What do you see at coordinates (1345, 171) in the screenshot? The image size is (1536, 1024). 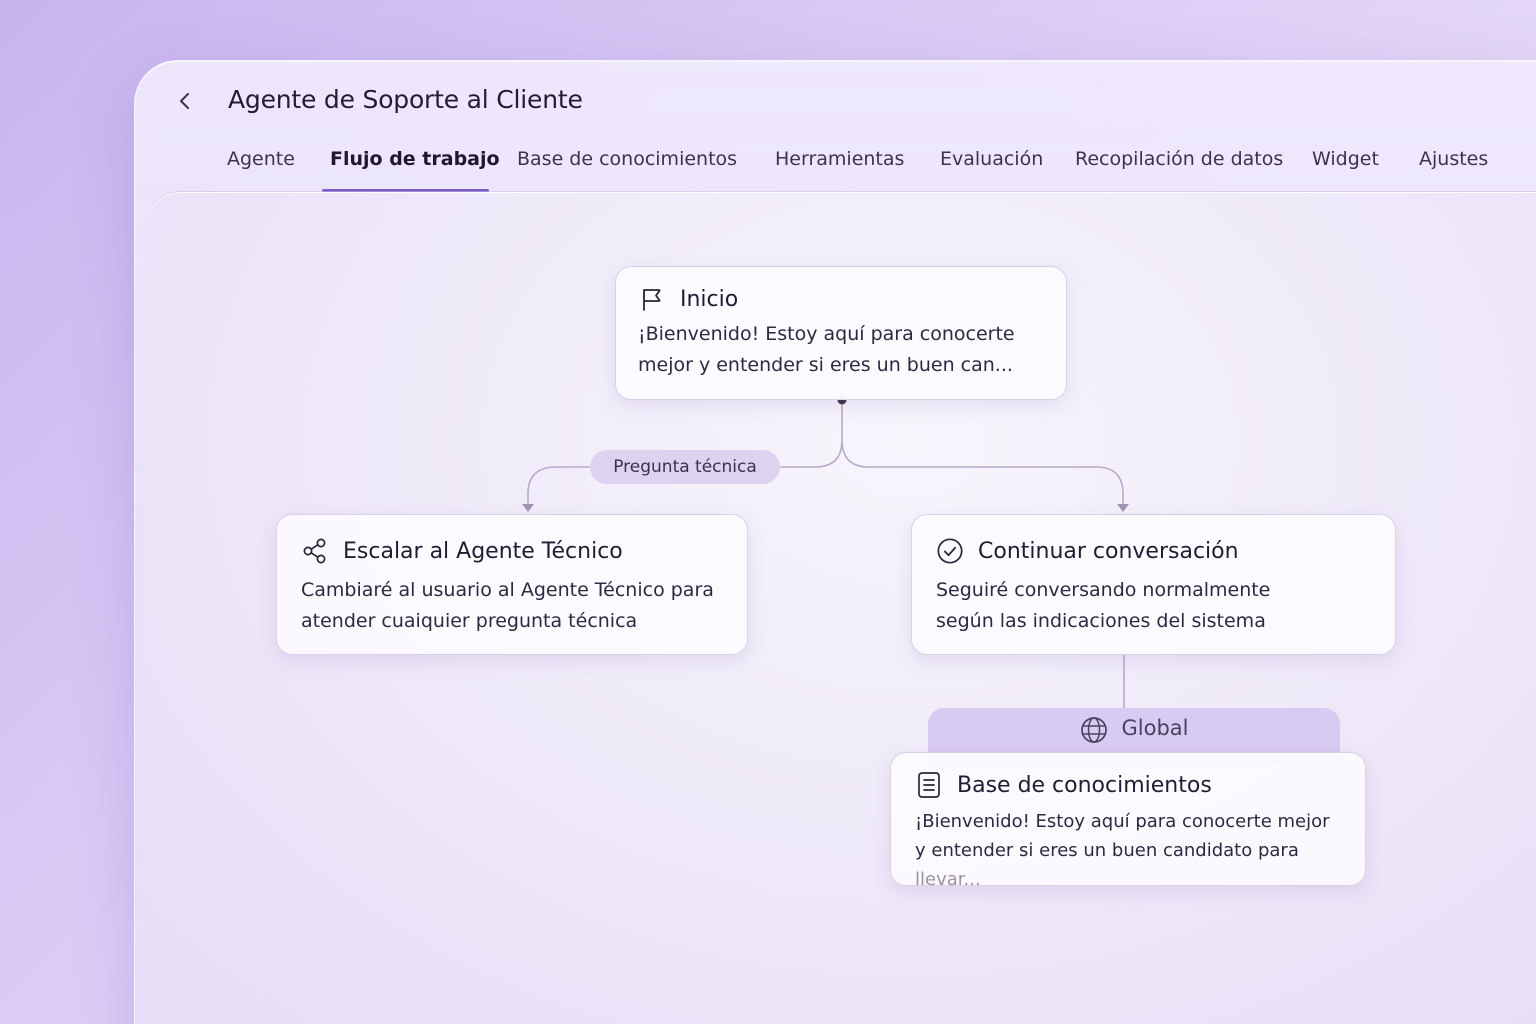 I see `tab-widget: Widget` at bounding box center [1345, 171].